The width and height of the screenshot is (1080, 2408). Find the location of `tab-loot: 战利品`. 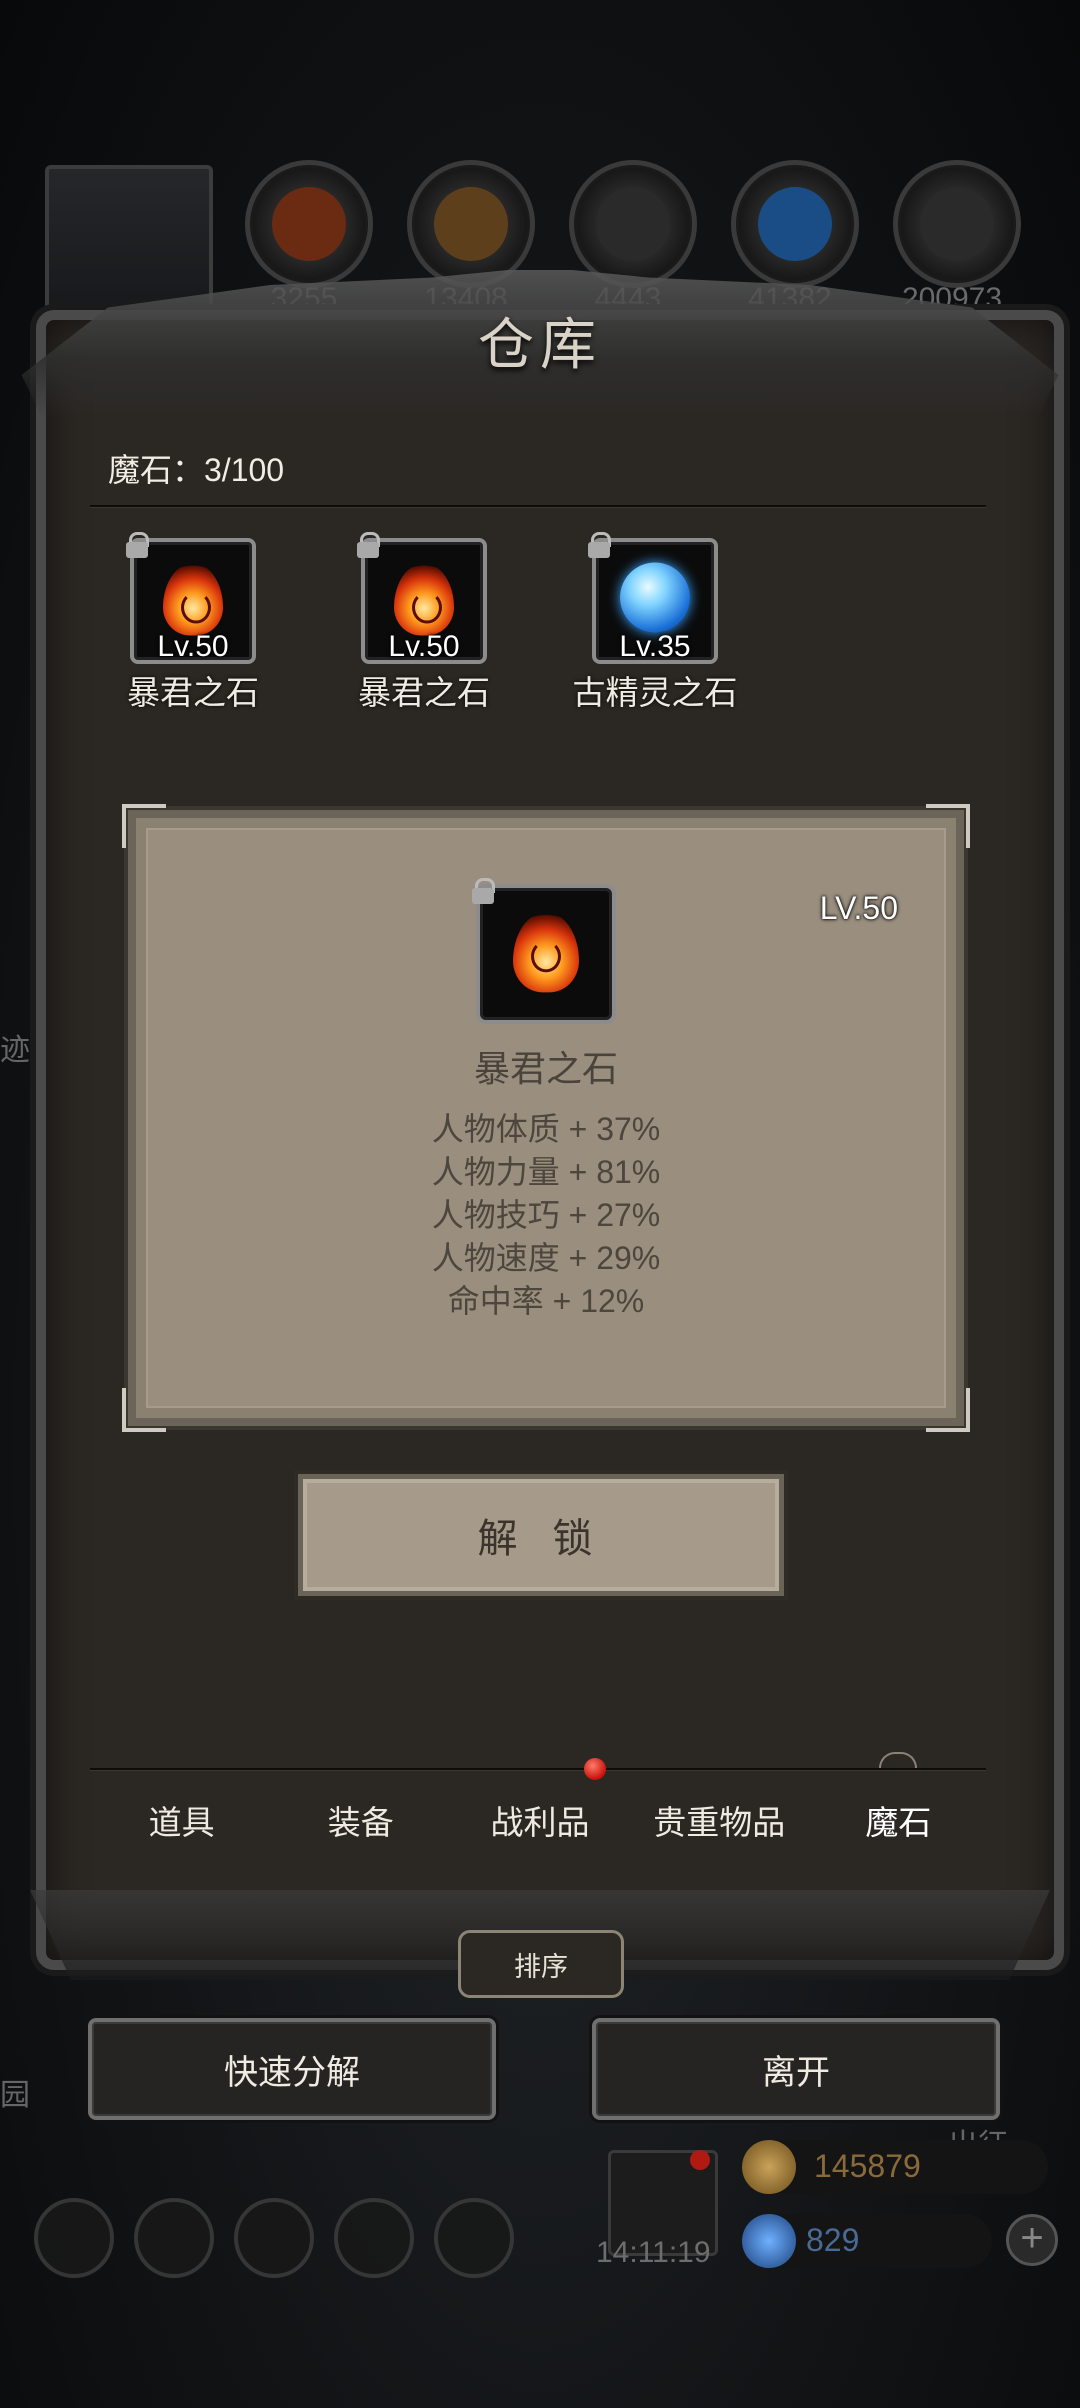

tab-loot: 战利品 is located at coordinates (539, 1814).